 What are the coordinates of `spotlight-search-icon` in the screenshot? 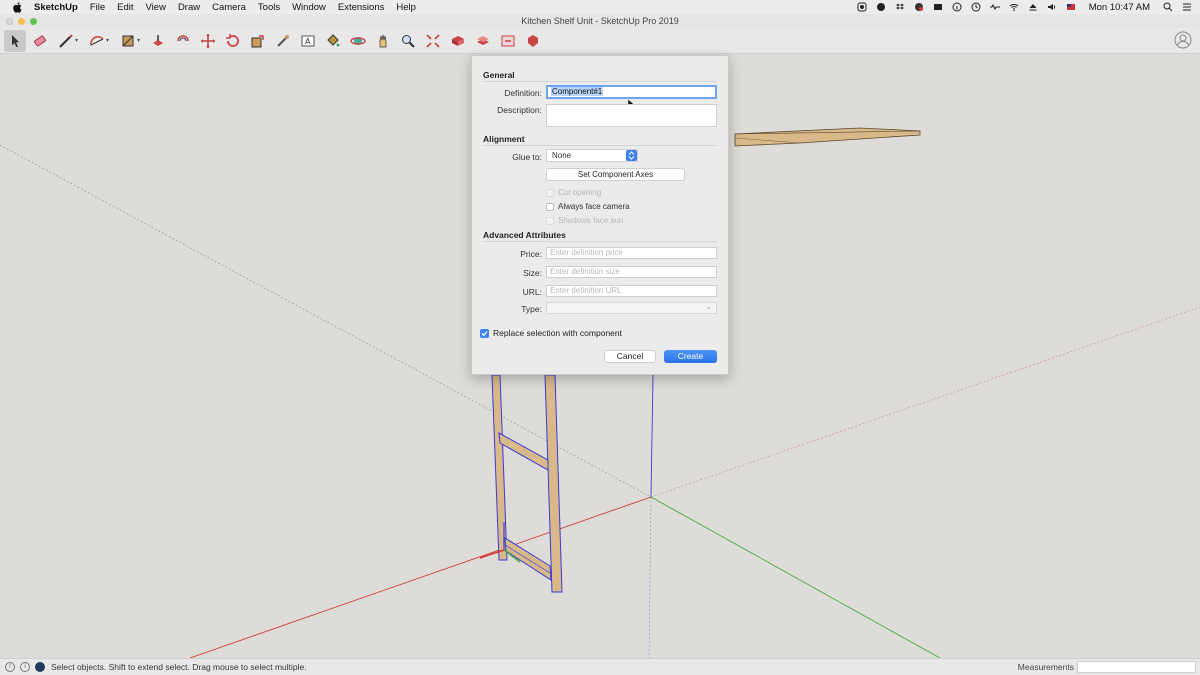 It's located at (1168, 7).